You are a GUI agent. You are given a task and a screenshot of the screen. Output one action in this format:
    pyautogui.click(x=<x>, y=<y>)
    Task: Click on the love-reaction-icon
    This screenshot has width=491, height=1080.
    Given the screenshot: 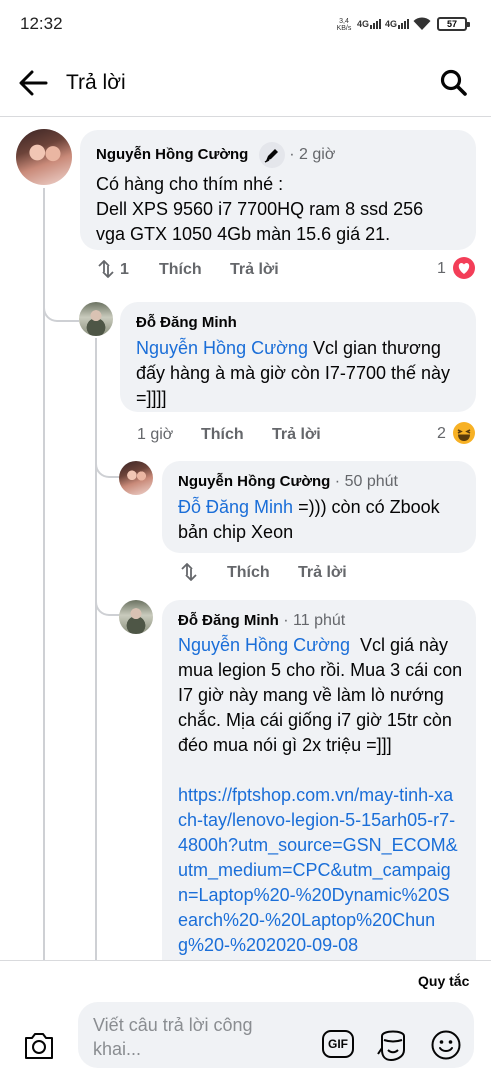 What is the action you would take?
    pyautogui.click(x=464, y=268)
    